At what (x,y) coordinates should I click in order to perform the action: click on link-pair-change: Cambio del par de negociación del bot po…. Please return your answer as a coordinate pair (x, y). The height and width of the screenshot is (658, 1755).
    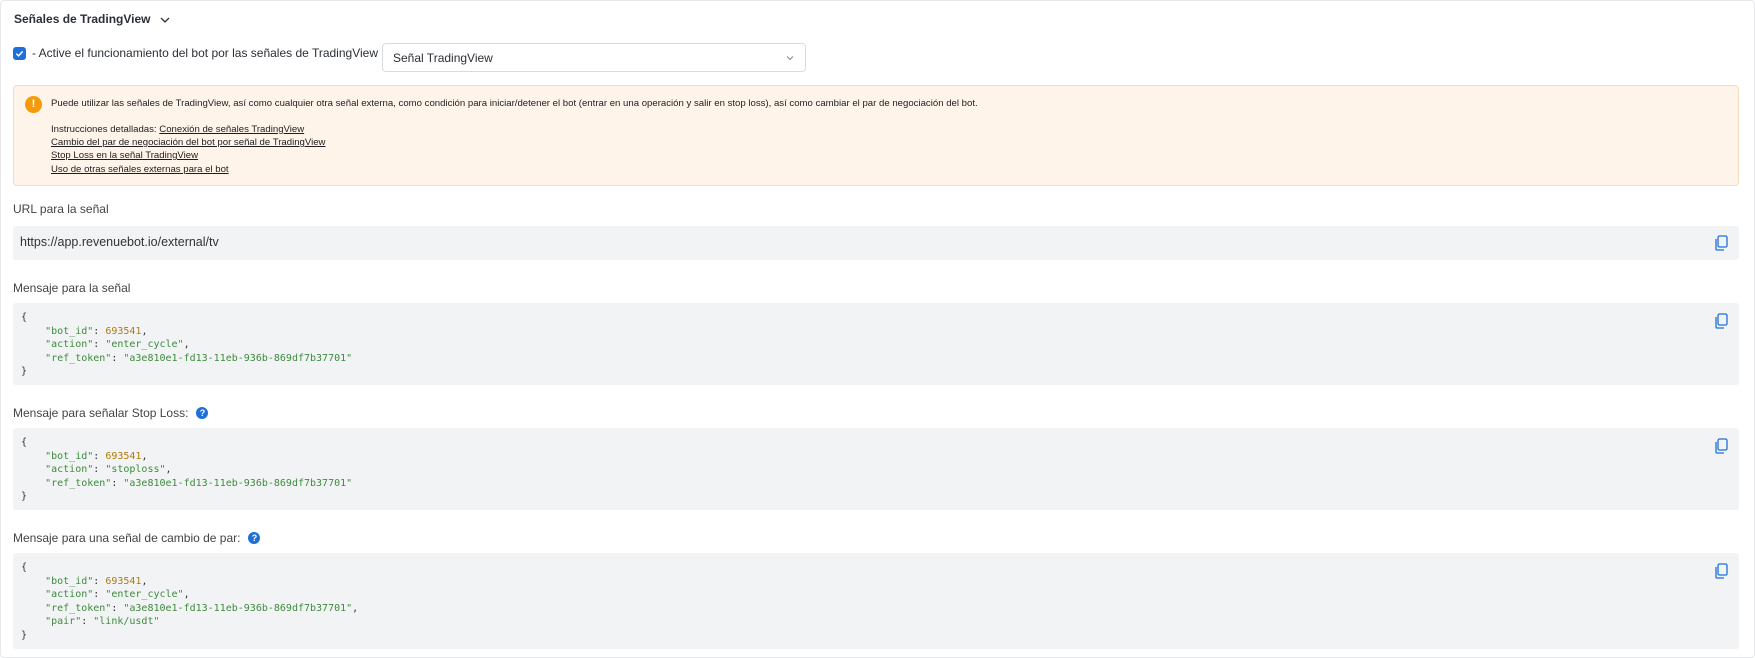
    Looking at the image, I should click on (188, 142).